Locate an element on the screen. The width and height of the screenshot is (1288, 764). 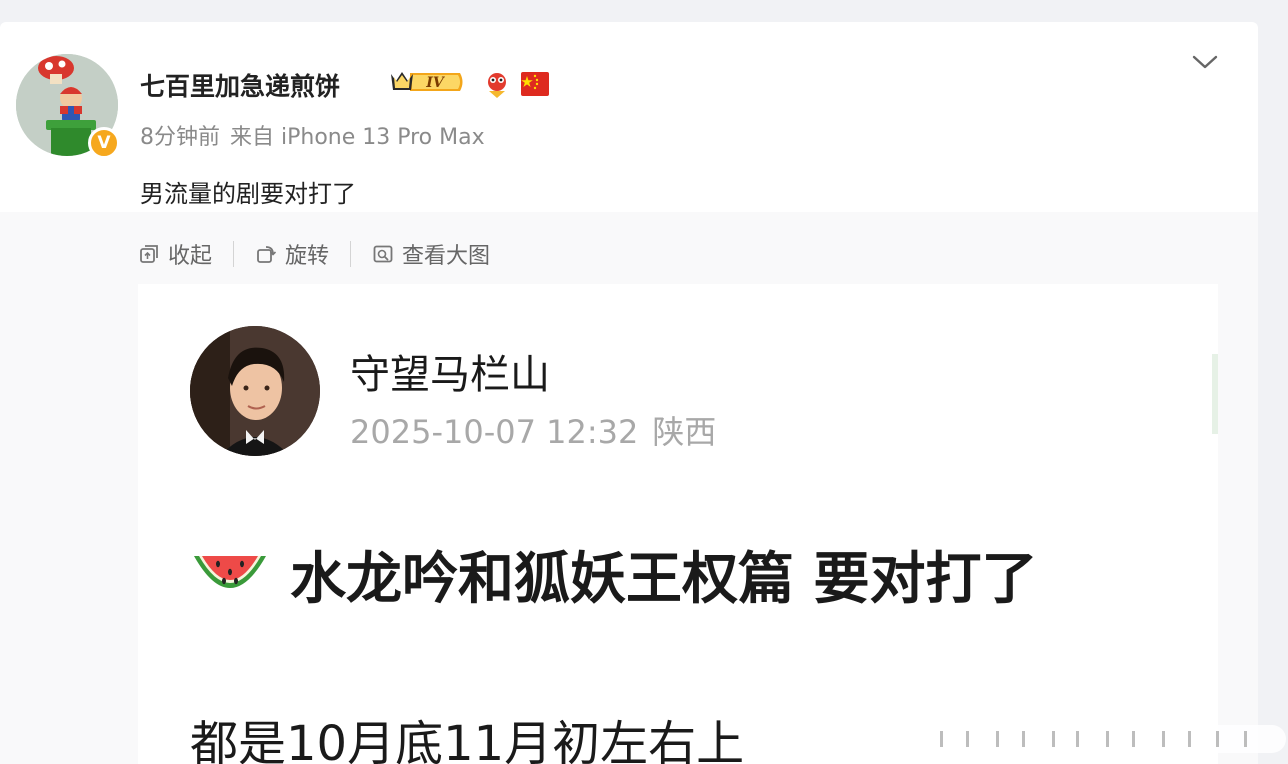
verified-badge: V is located at coordinates (104, 143).